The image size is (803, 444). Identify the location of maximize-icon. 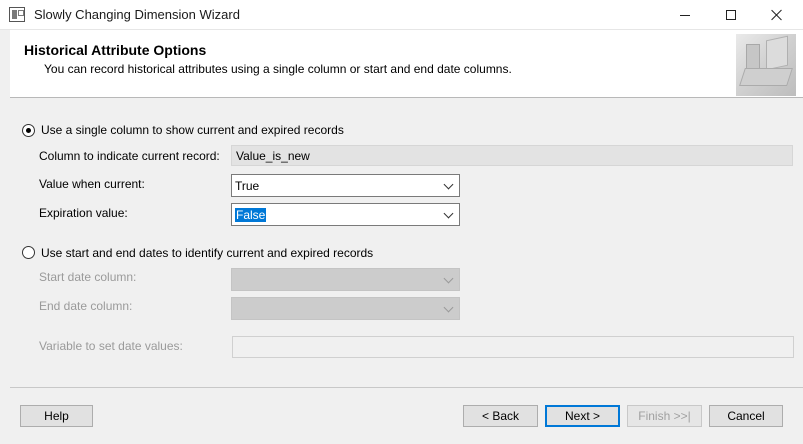
(731, 15).